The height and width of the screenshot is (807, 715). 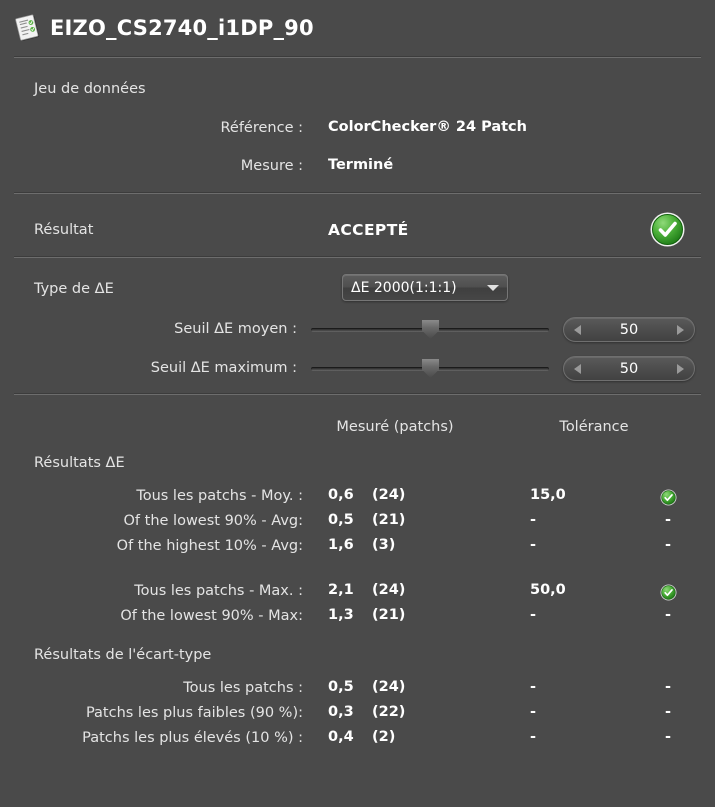 What do you see at coordinates (384, 545) in the screenshot?
I see `row-measured-count: (3)` at bounding box center [384, 545].